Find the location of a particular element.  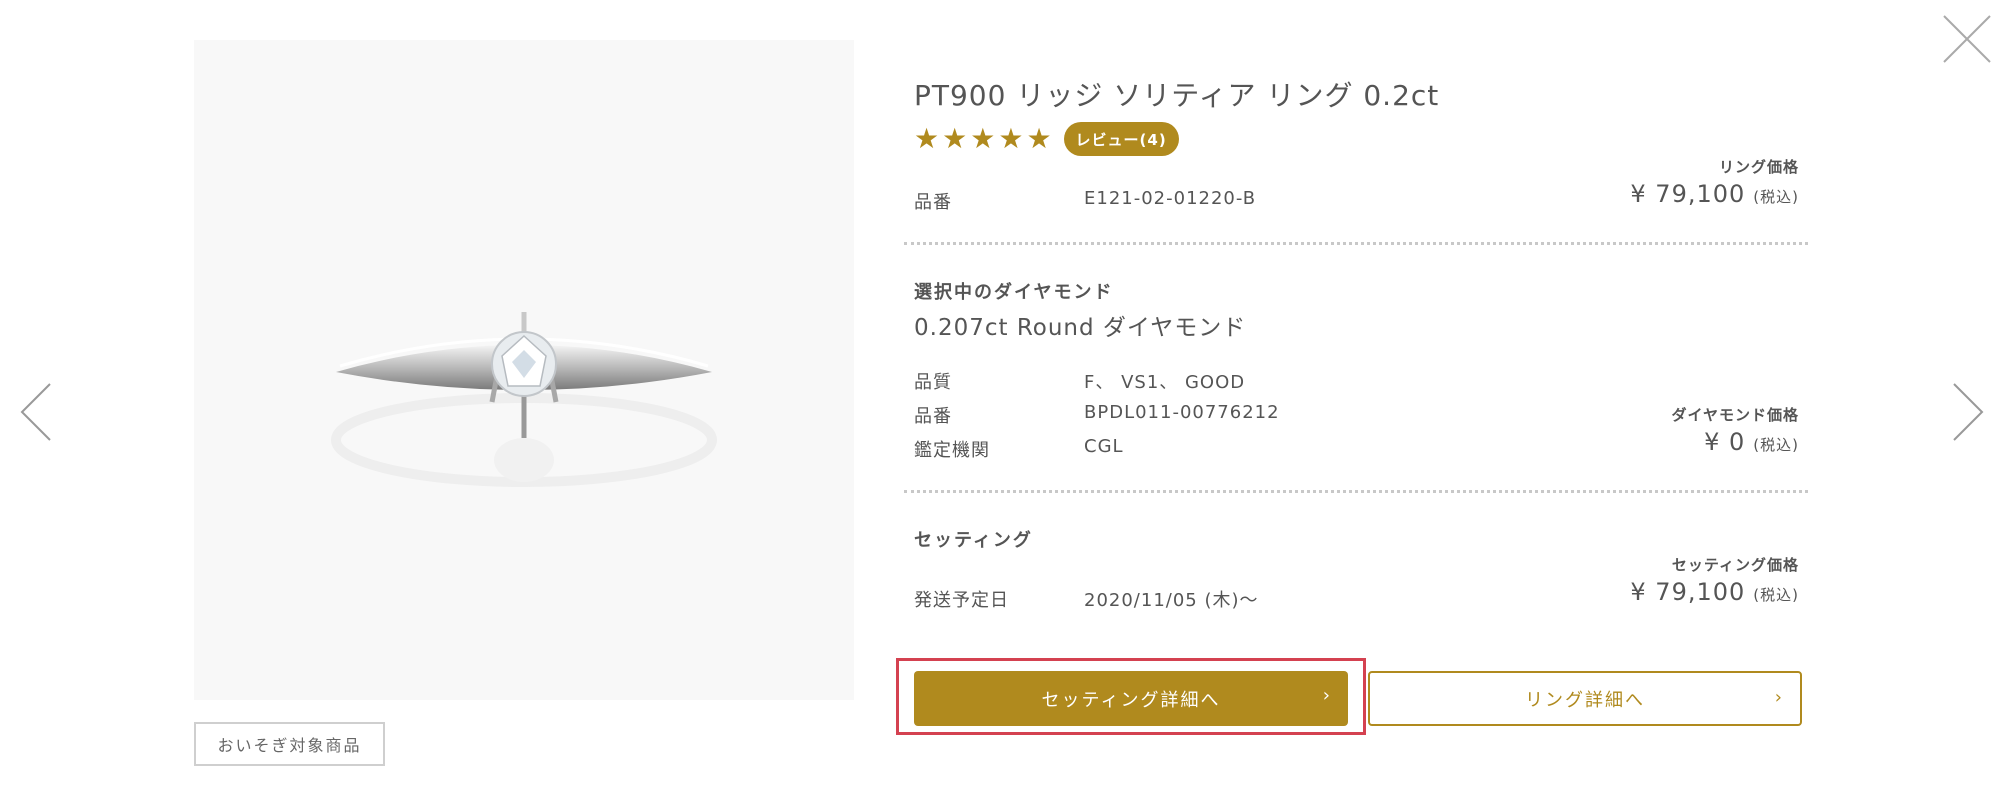

setting-details-label: セッティング詳細へ is located at coordinates (1131, 700).